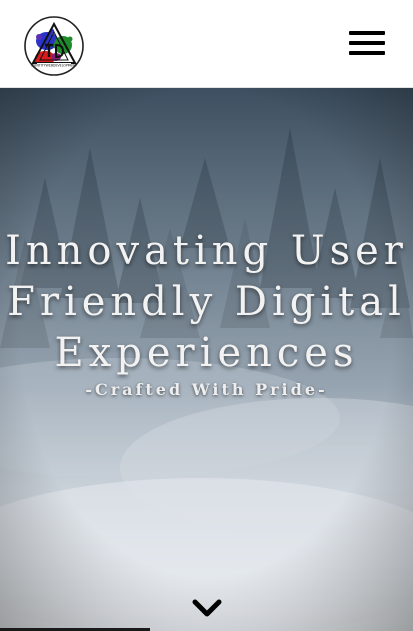  Describe the element at coordinates (206, 251) in the screenshot. I see `headline-line-1: Innovating User` at that location.